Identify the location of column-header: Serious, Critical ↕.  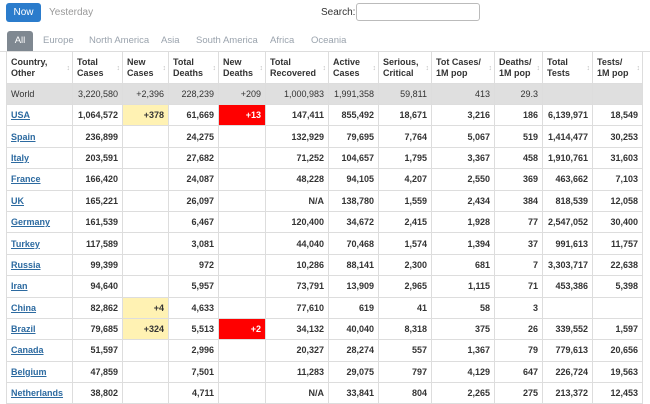
(405, 67).